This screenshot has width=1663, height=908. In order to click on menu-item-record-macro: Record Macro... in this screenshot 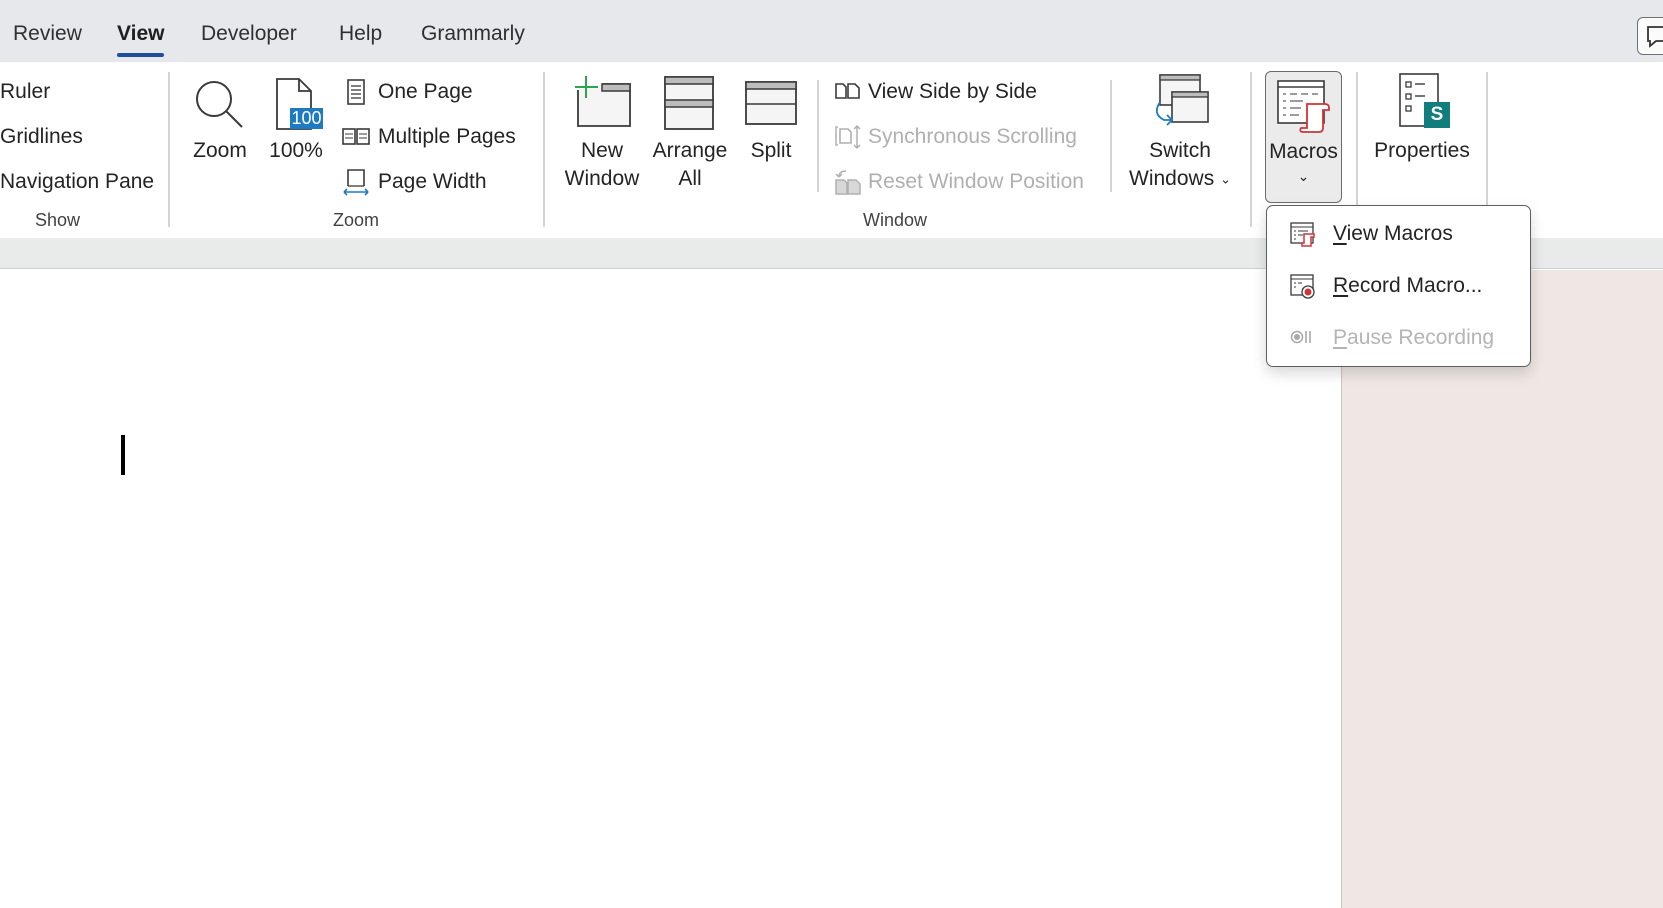, I will do `click(1398, 286)`.